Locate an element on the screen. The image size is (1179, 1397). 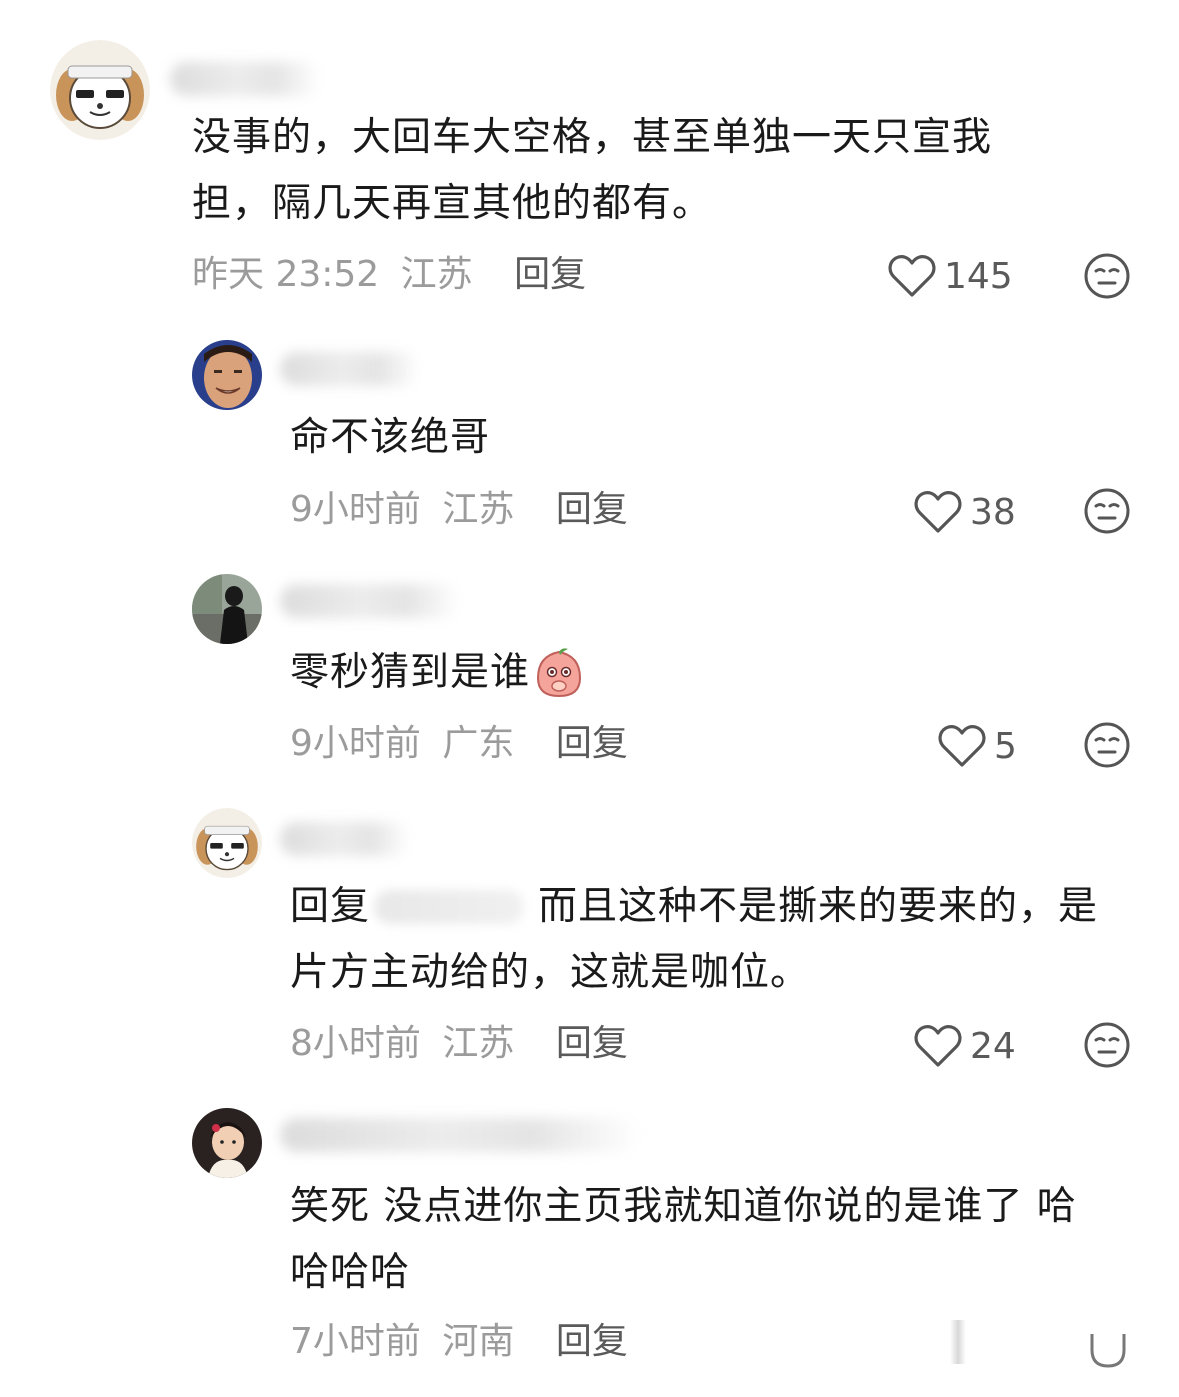
comment-text-main: 零秒猜到是谁 is located at coordinates (410, 672).